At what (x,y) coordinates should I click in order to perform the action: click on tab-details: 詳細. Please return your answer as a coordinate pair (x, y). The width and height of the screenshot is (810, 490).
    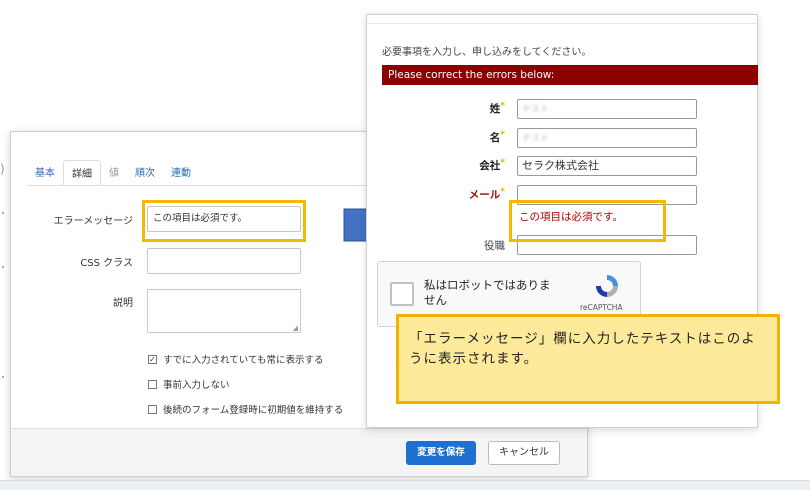
    Looking at the image, I should click on (82, 173).